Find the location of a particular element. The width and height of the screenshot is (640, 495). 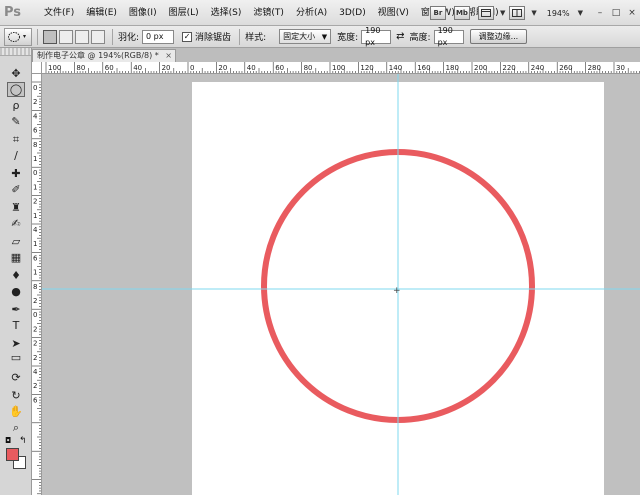

menu-file: 文件(F) is located at coordinates (59, 13).